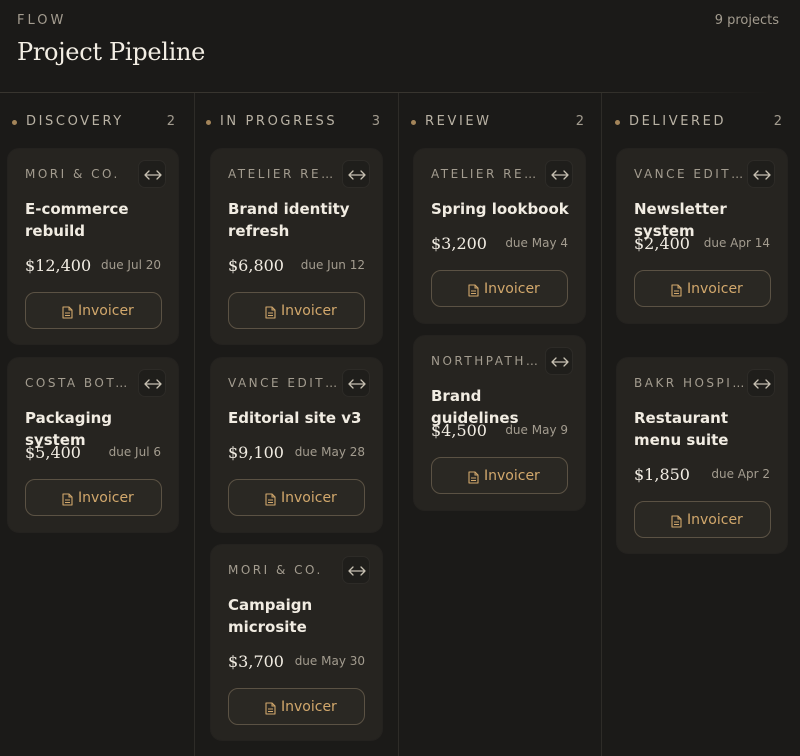 Image resolution: width=800 pixels, height=756 pixels. I want to click on project-amount: $1,850, so click(662, 474).